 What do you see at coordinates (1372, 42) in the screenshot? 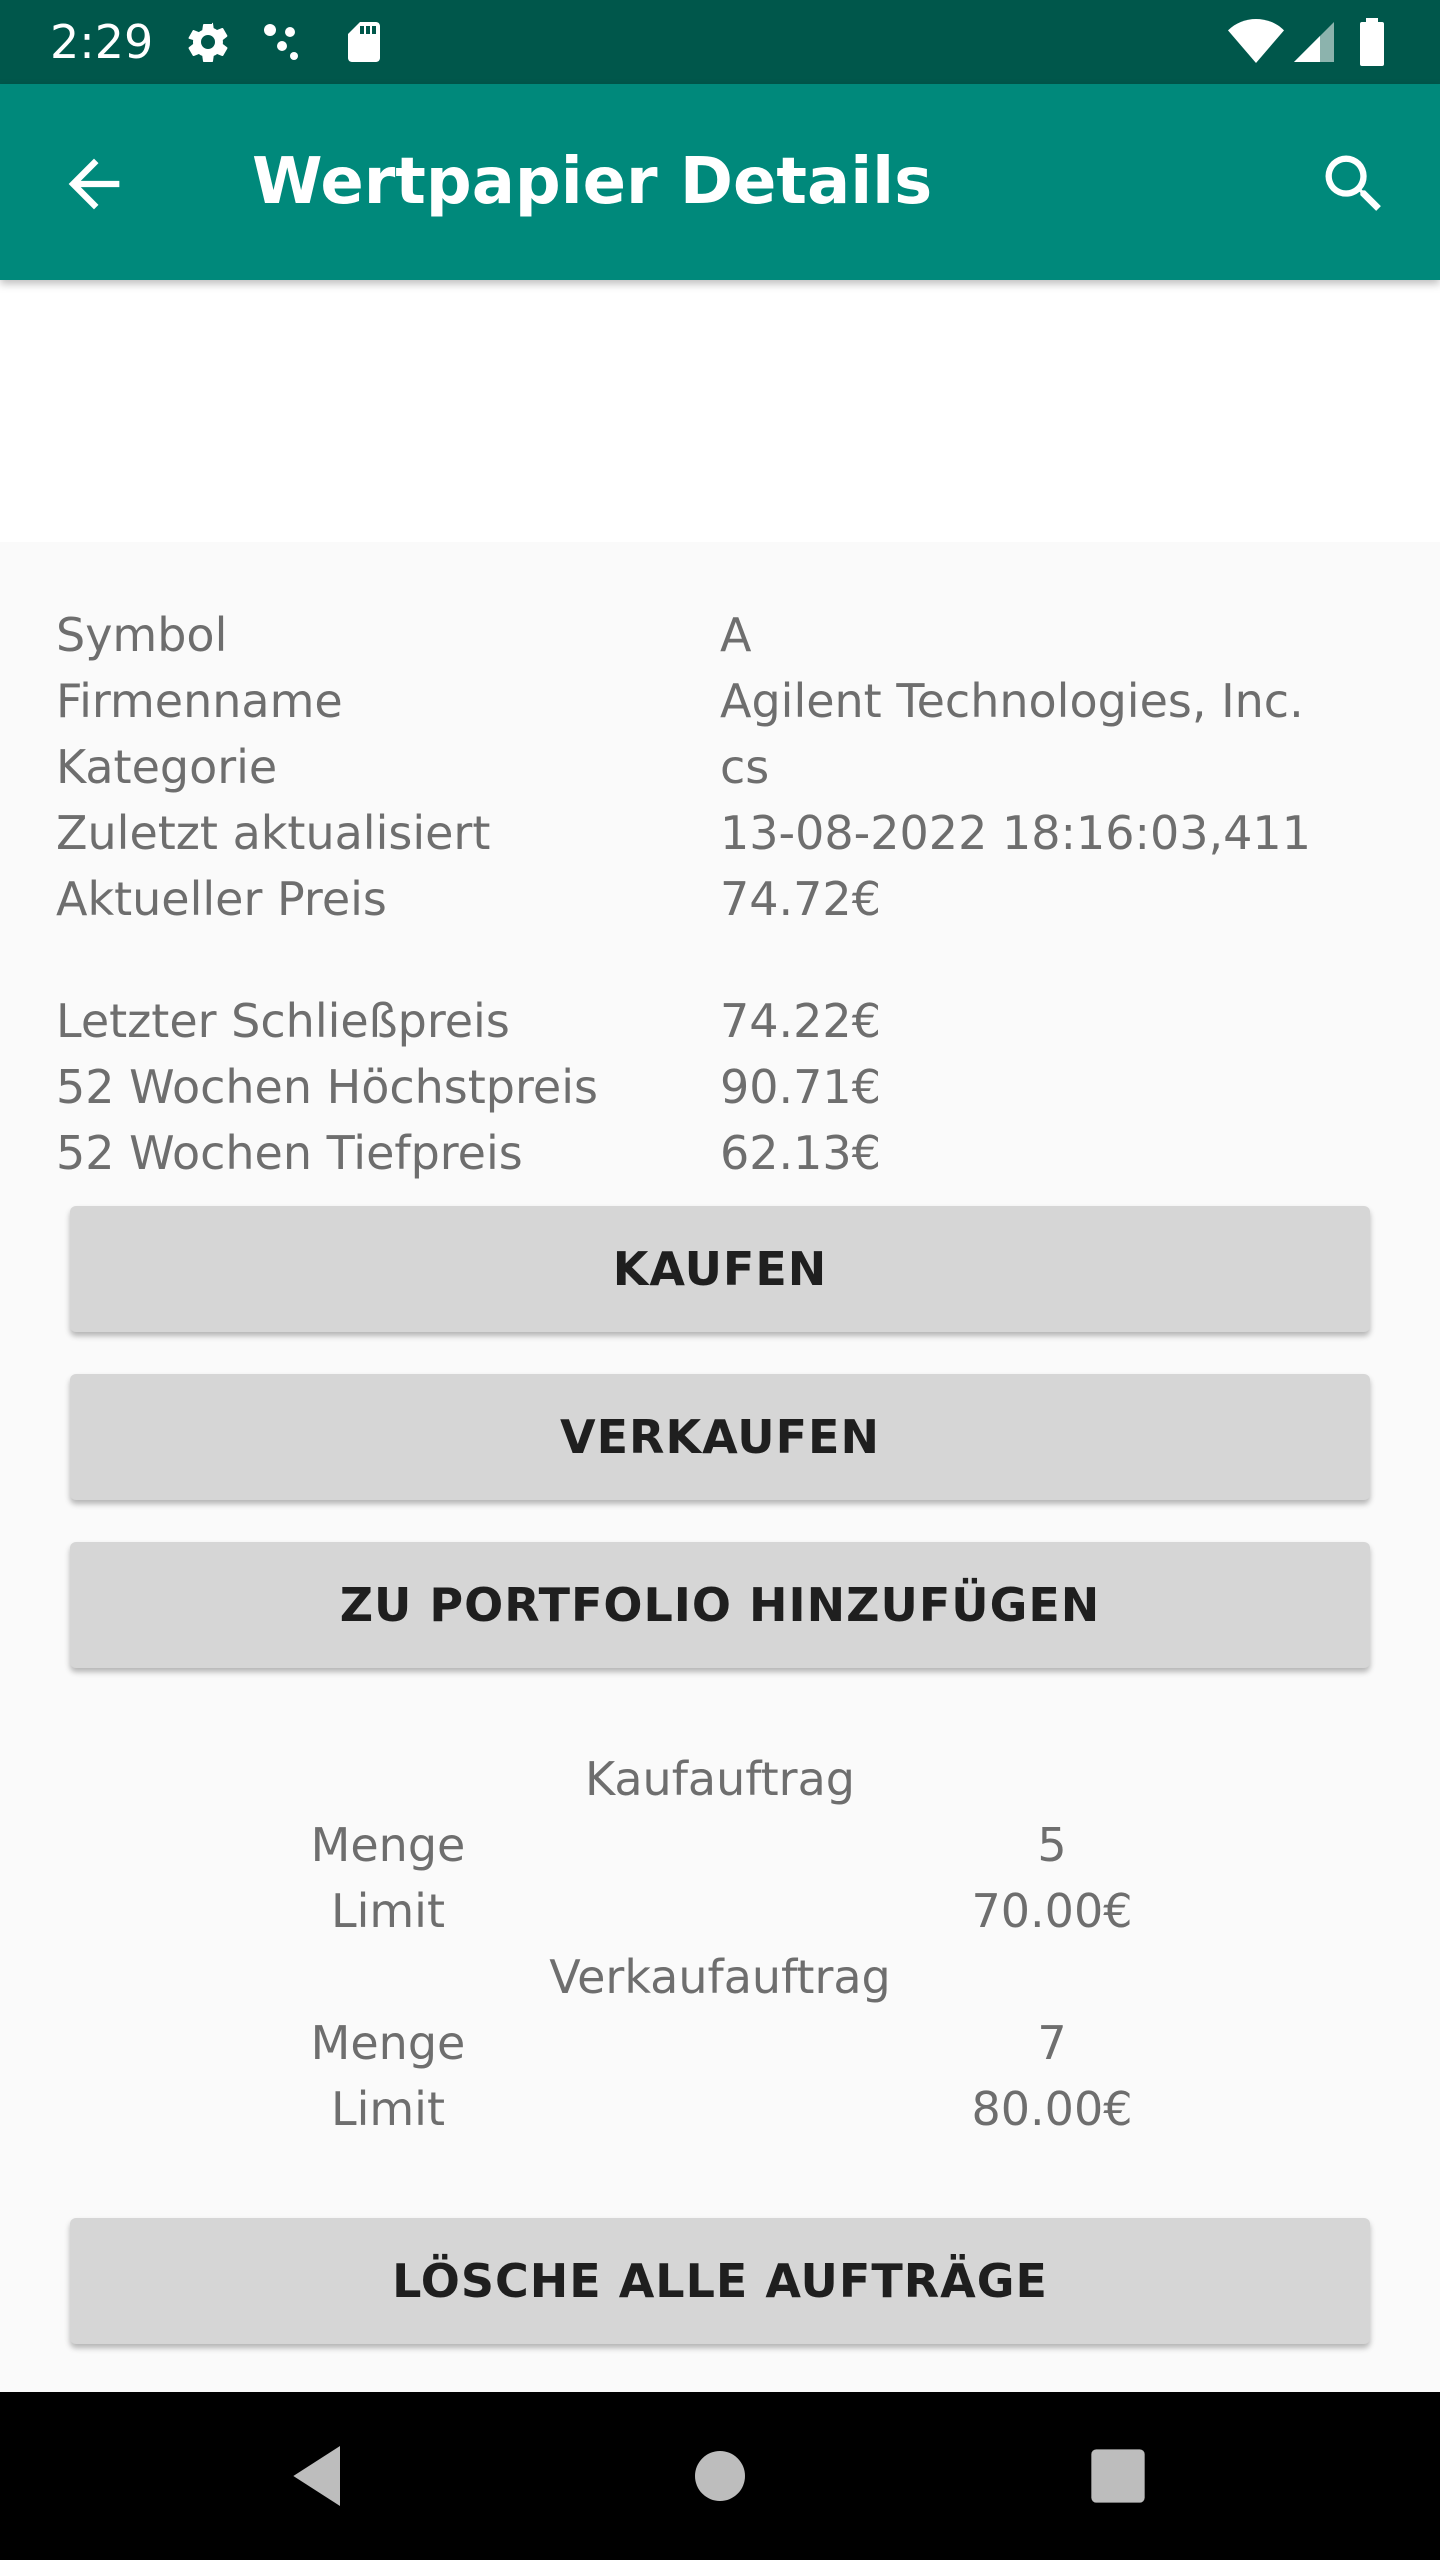
I see `battery-icon` at bounding box center [1372, 42].